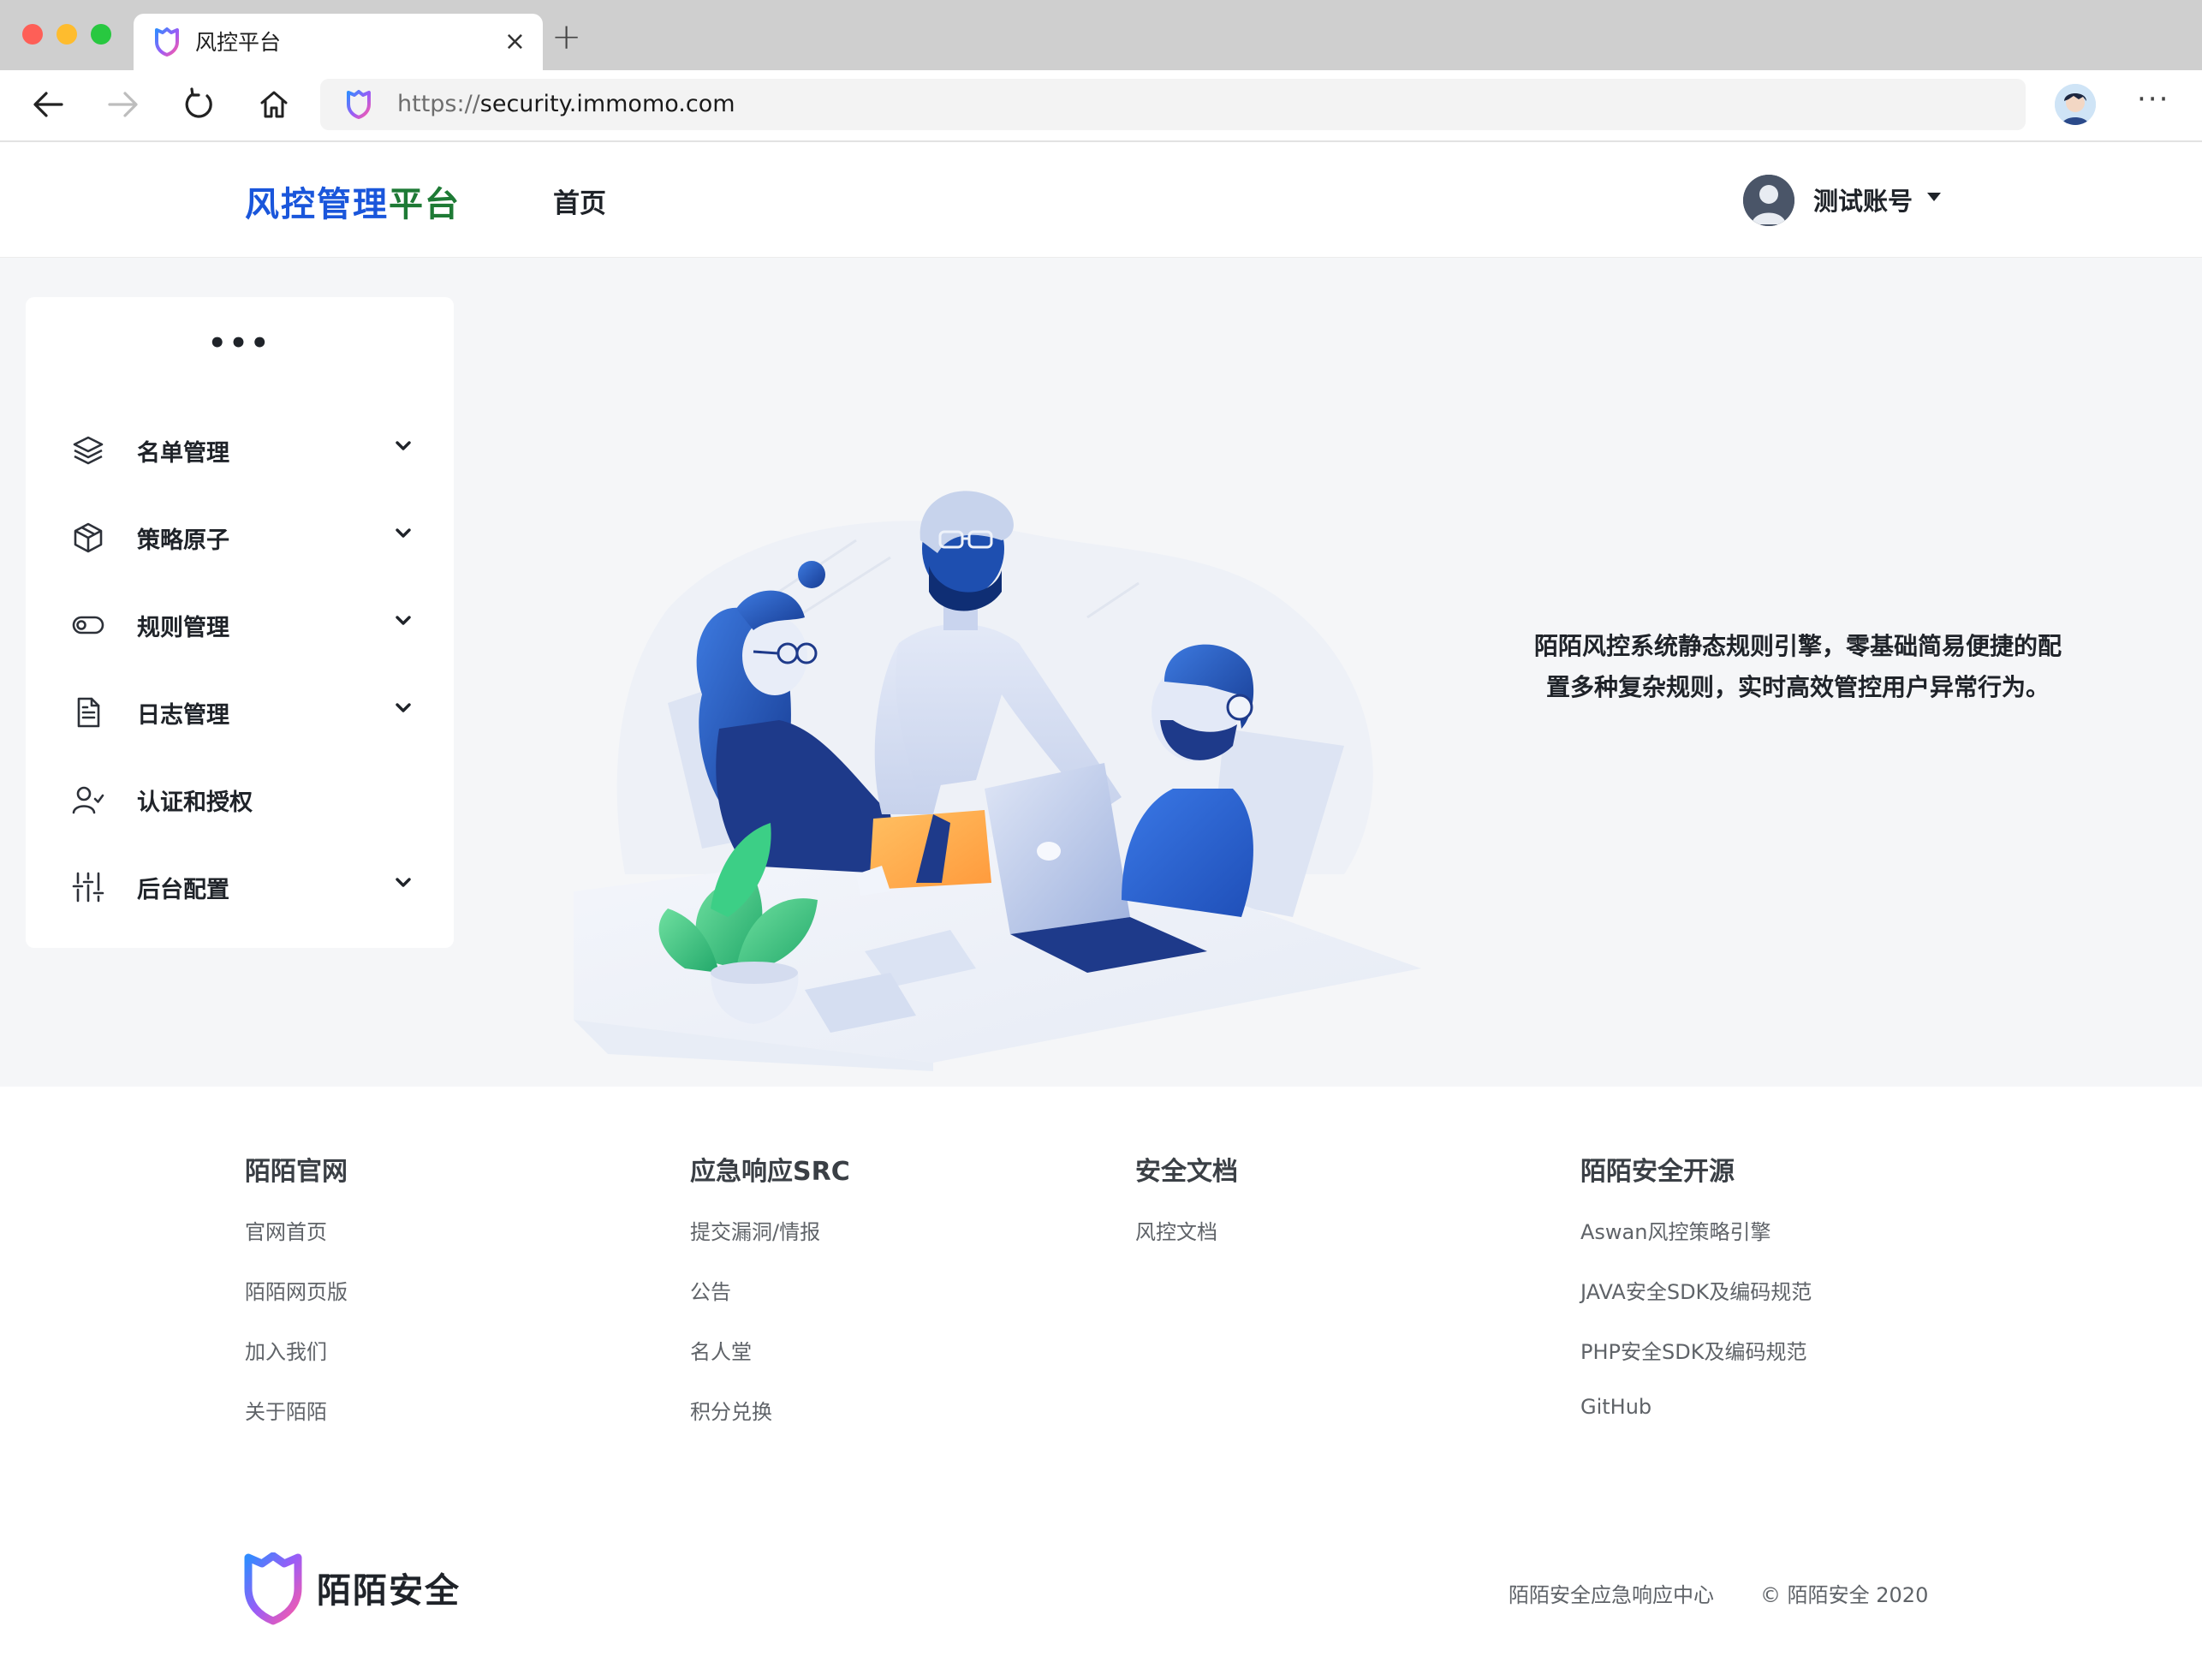 The height and width of the screenshot is (1680, 2202). I want to click on nav-home-link: 首页, so click(579, 201).